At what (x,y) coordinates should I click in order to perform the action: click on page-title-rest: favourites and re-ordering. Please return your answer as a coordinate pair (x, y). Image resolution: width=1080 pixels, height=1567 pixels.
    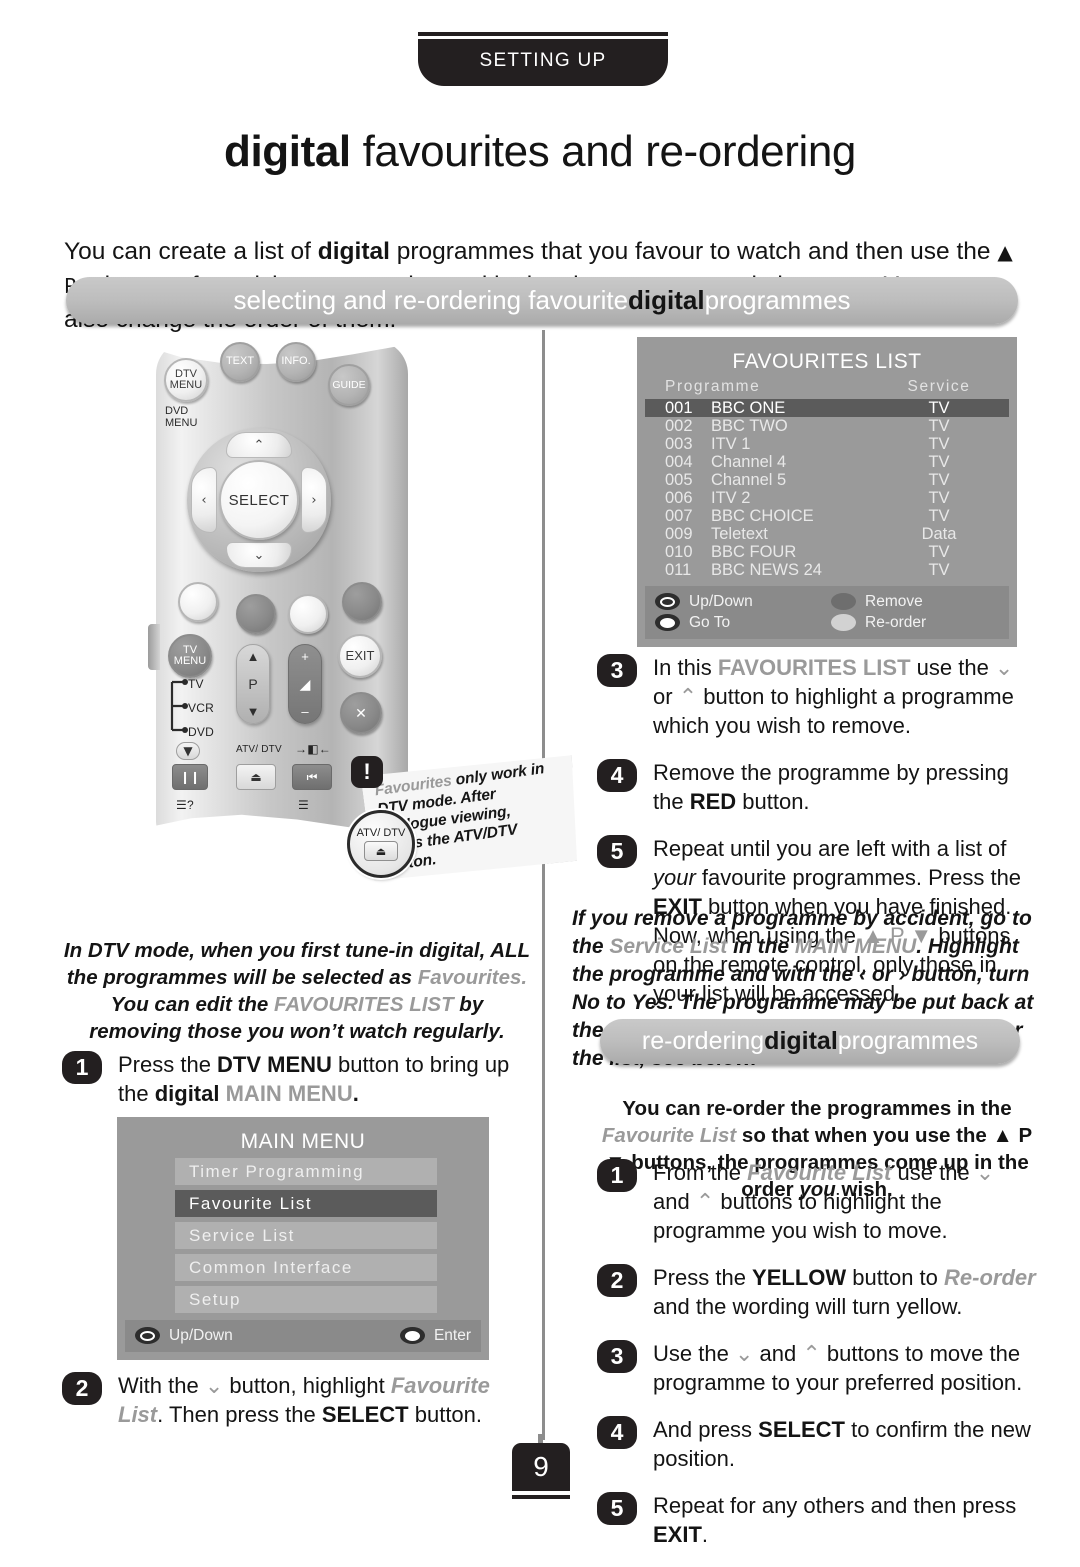
    Looking at the image, I should click on (603, 152).